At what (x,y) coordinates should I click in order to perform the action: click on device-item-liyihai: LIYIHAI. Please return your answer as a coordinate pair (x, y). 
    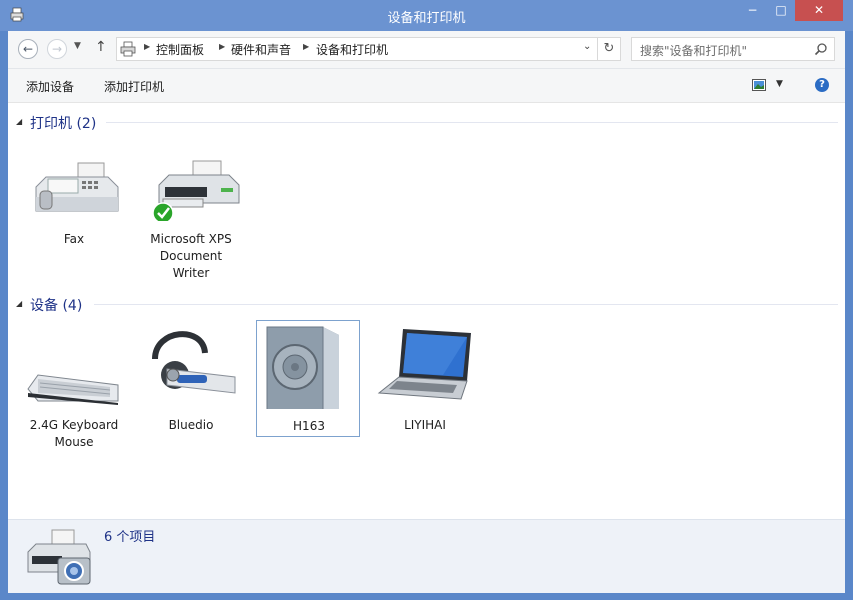
    Looking at the image, I should click on (425, 384).